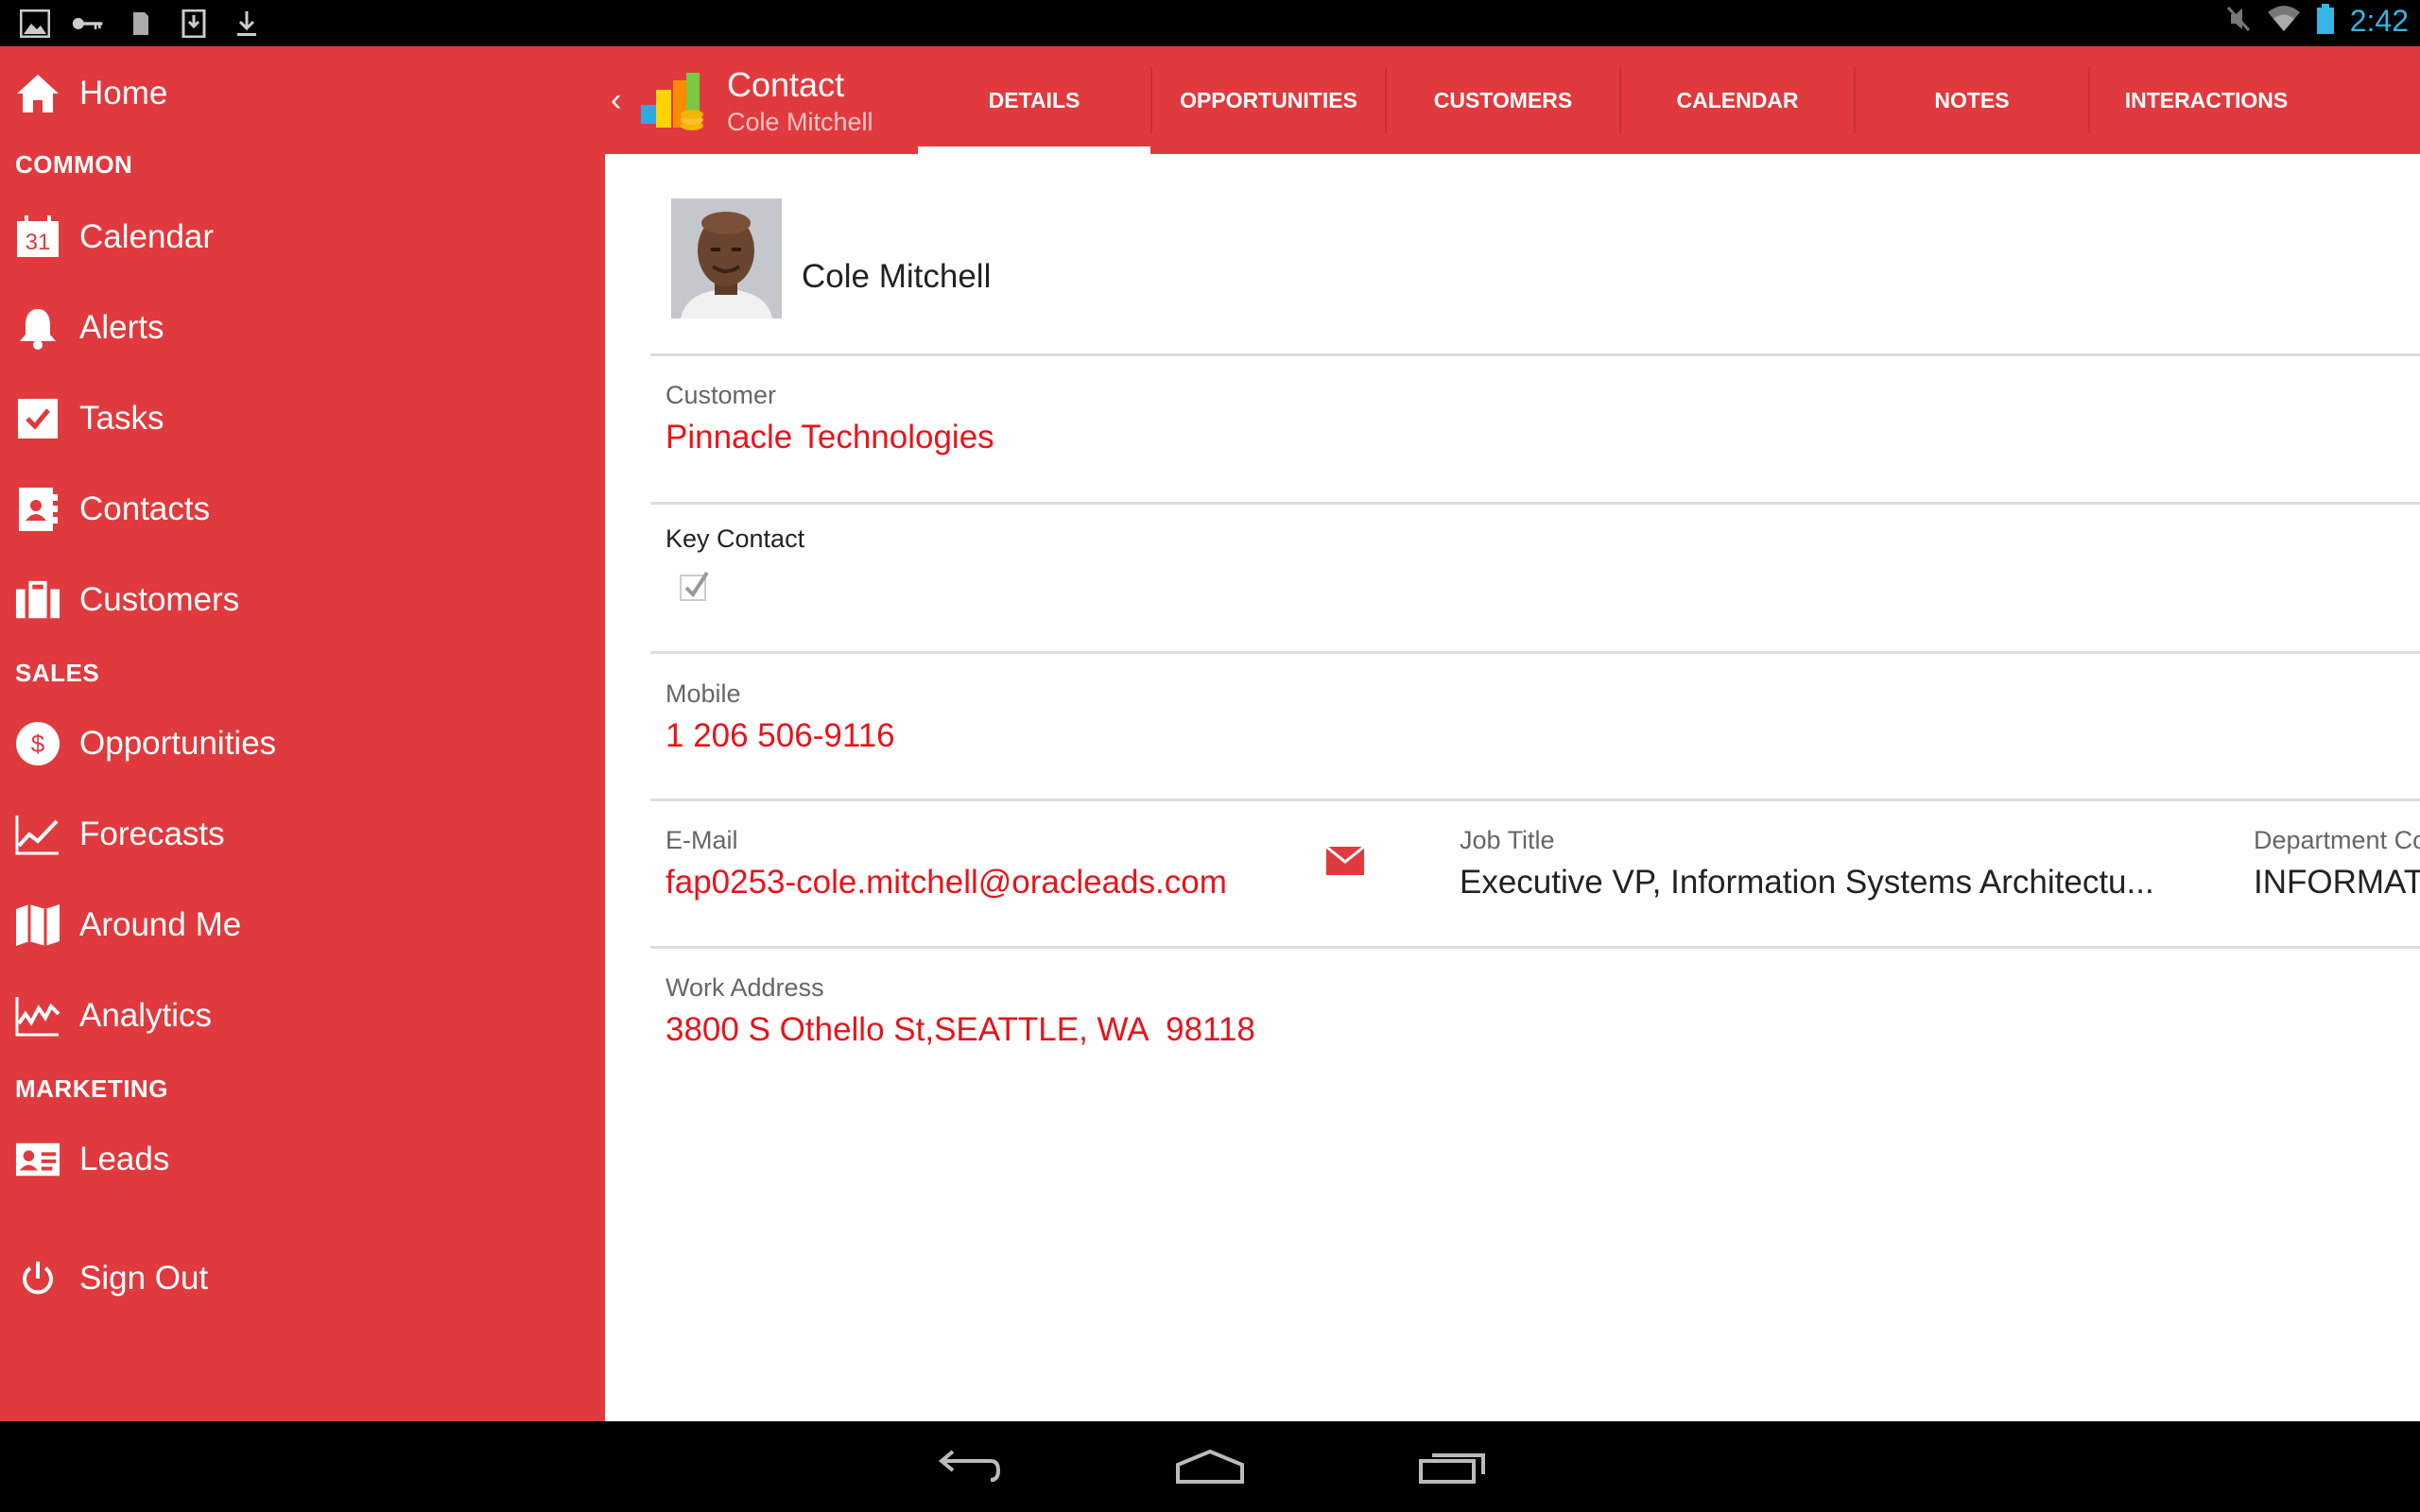 This screenshot has height=1512, width=2420. I want to click on page-title: Contact, so click(786, 84).